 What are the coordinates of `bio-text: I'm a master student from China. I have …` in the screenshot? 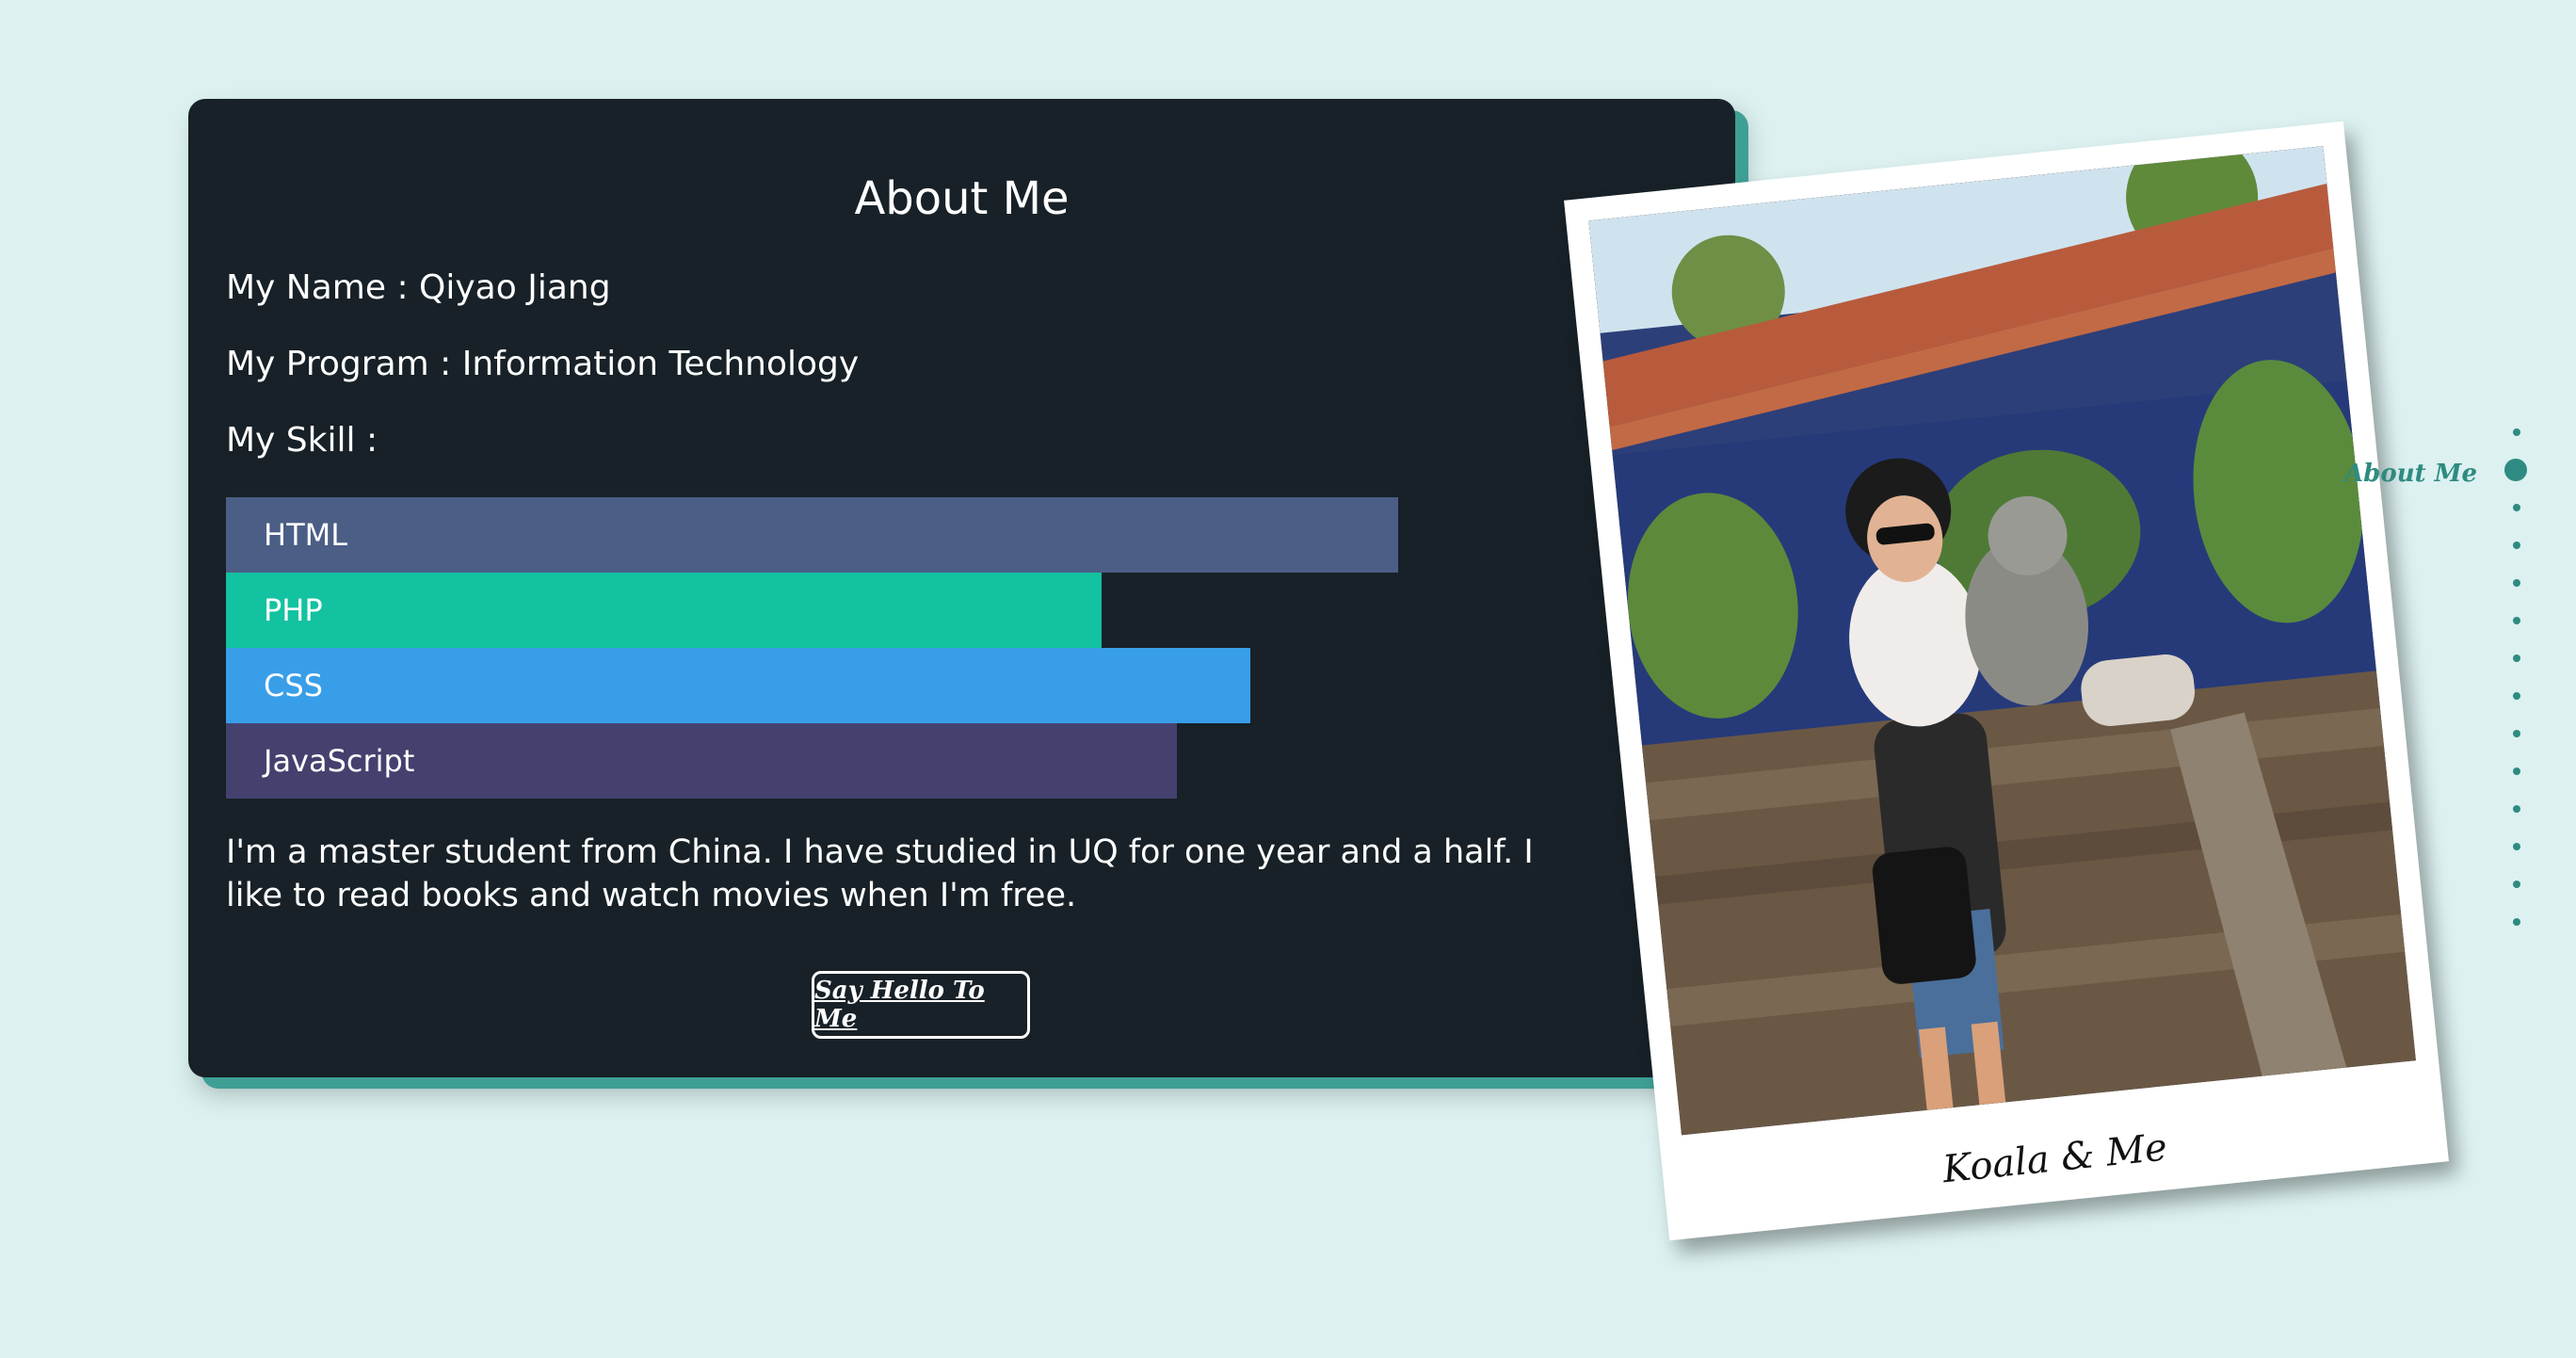 It's located at (880, 873).